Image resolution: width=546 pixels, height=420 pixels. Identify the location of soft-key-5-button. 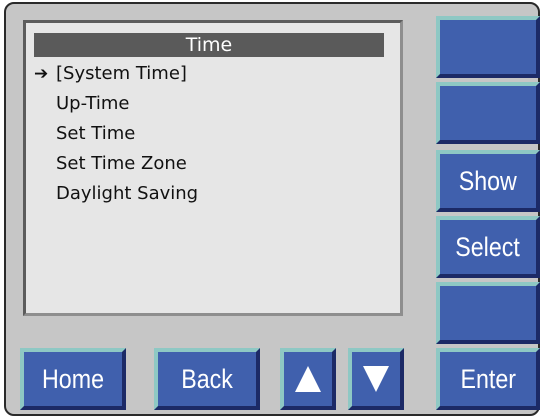
(488, 313).